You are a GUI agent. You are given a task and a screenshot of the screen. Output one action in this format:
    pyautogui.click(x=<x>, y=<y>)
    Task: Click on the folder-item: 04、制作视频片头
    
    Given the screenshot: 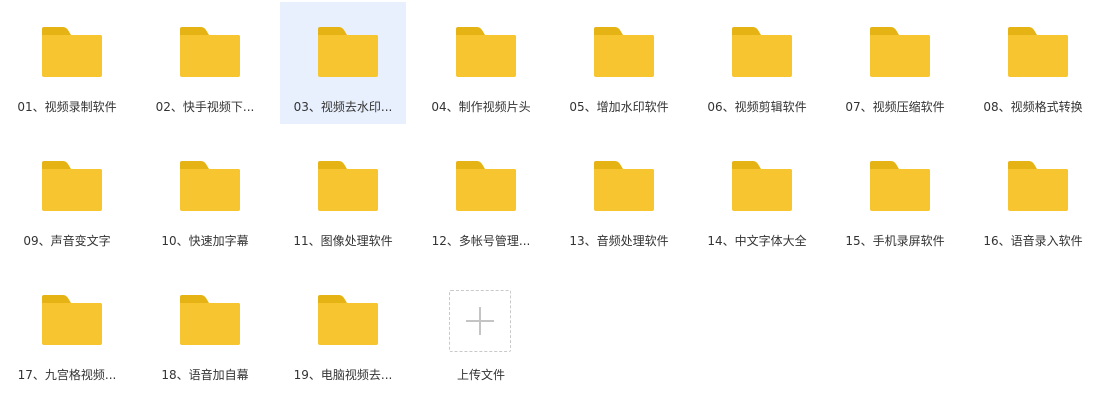 What is the action you would take?
    pyautogui.click(x=481, y=63)
    